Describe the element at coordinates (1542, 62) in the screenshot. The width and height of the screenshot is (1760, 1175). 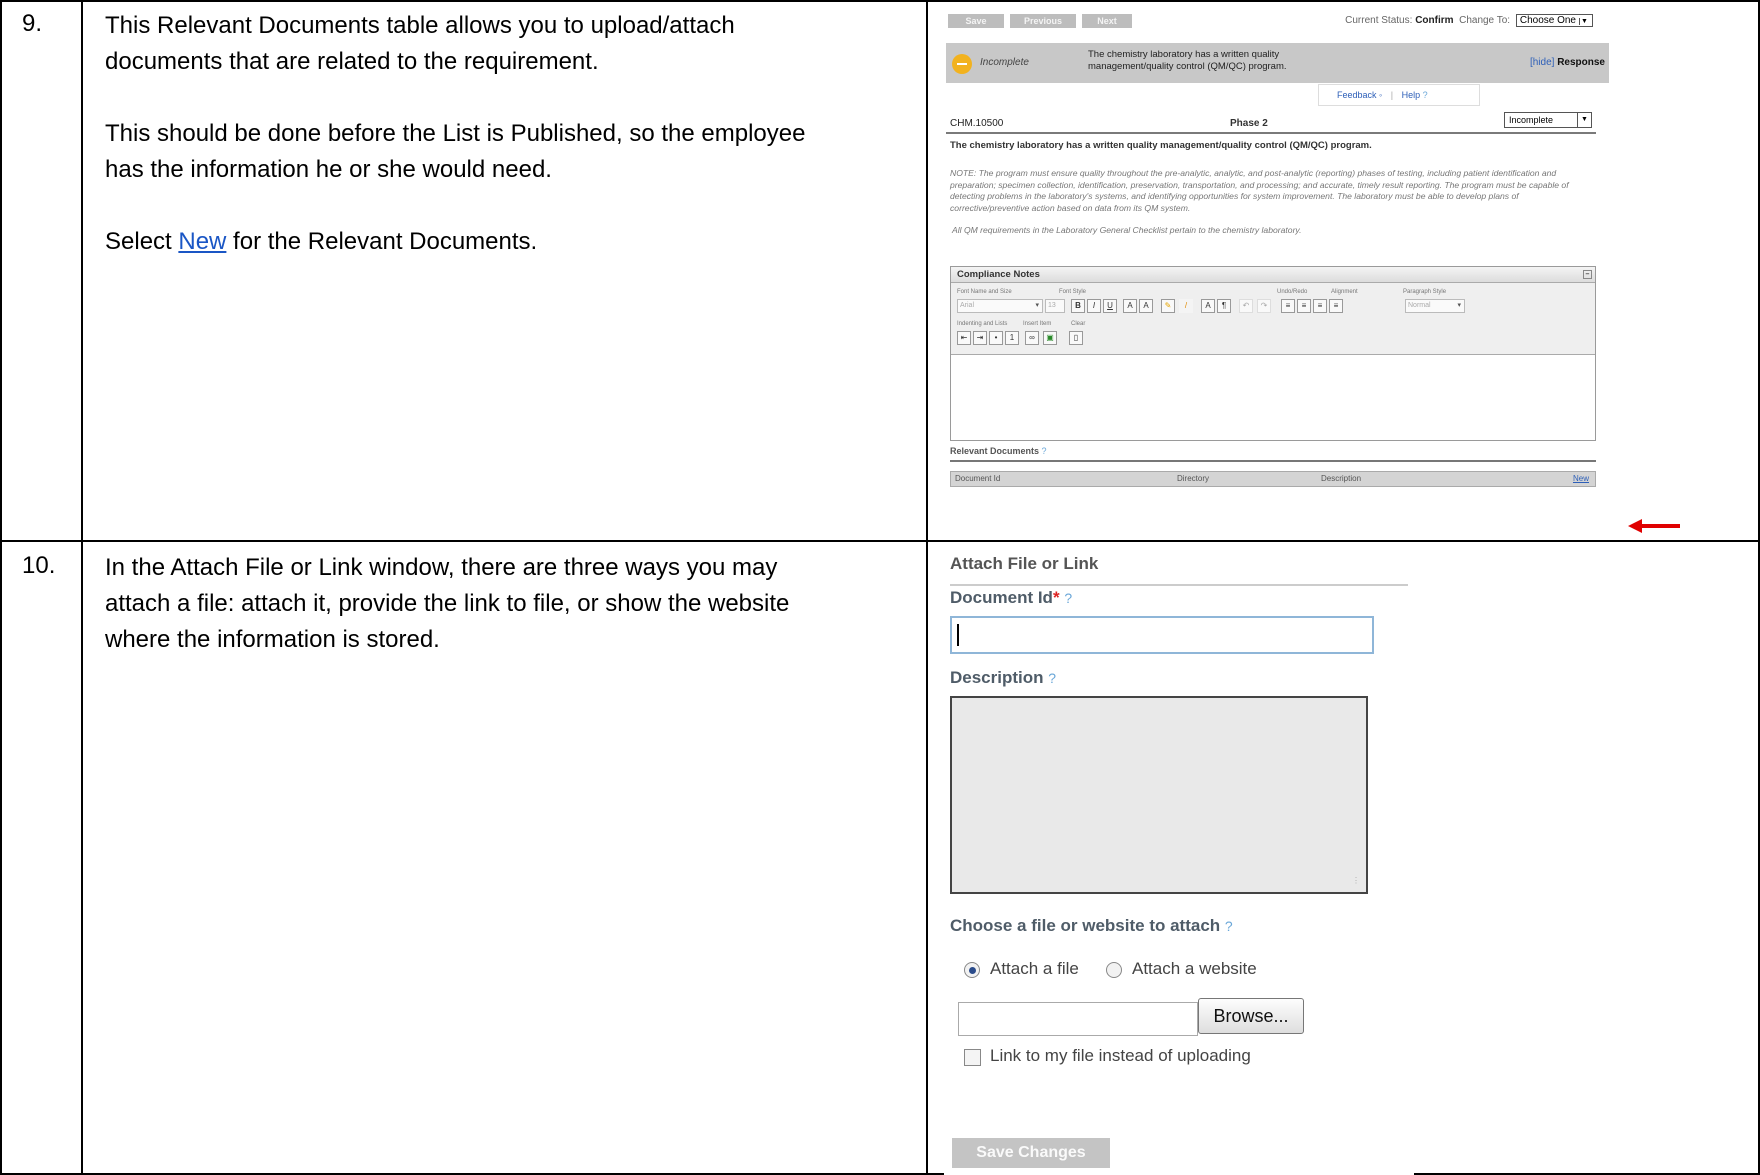
I see `hide-link: [hide]` at that location.